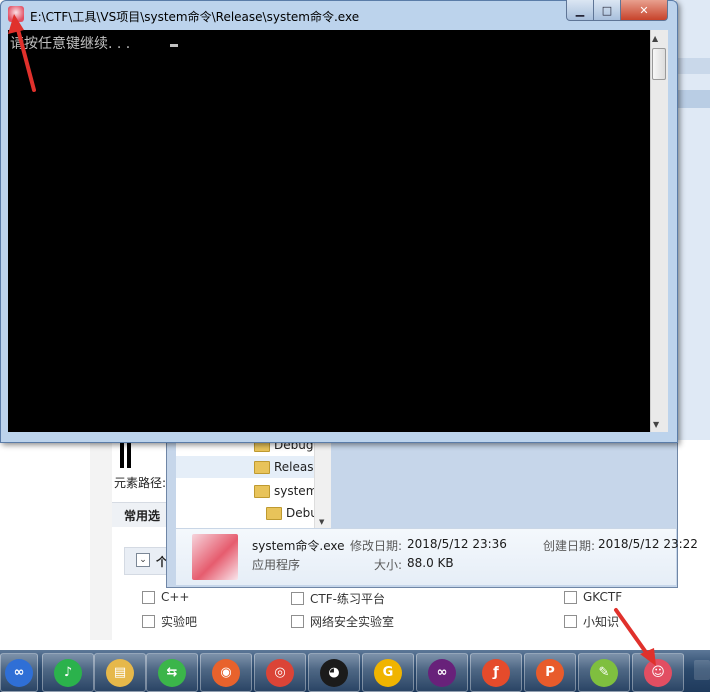 This screenshot has height=692, width=710. What do you see at coordinates (580, 10) in the screenshot?
I see `minimize-button: ▁` at bounding box center [580, 10].